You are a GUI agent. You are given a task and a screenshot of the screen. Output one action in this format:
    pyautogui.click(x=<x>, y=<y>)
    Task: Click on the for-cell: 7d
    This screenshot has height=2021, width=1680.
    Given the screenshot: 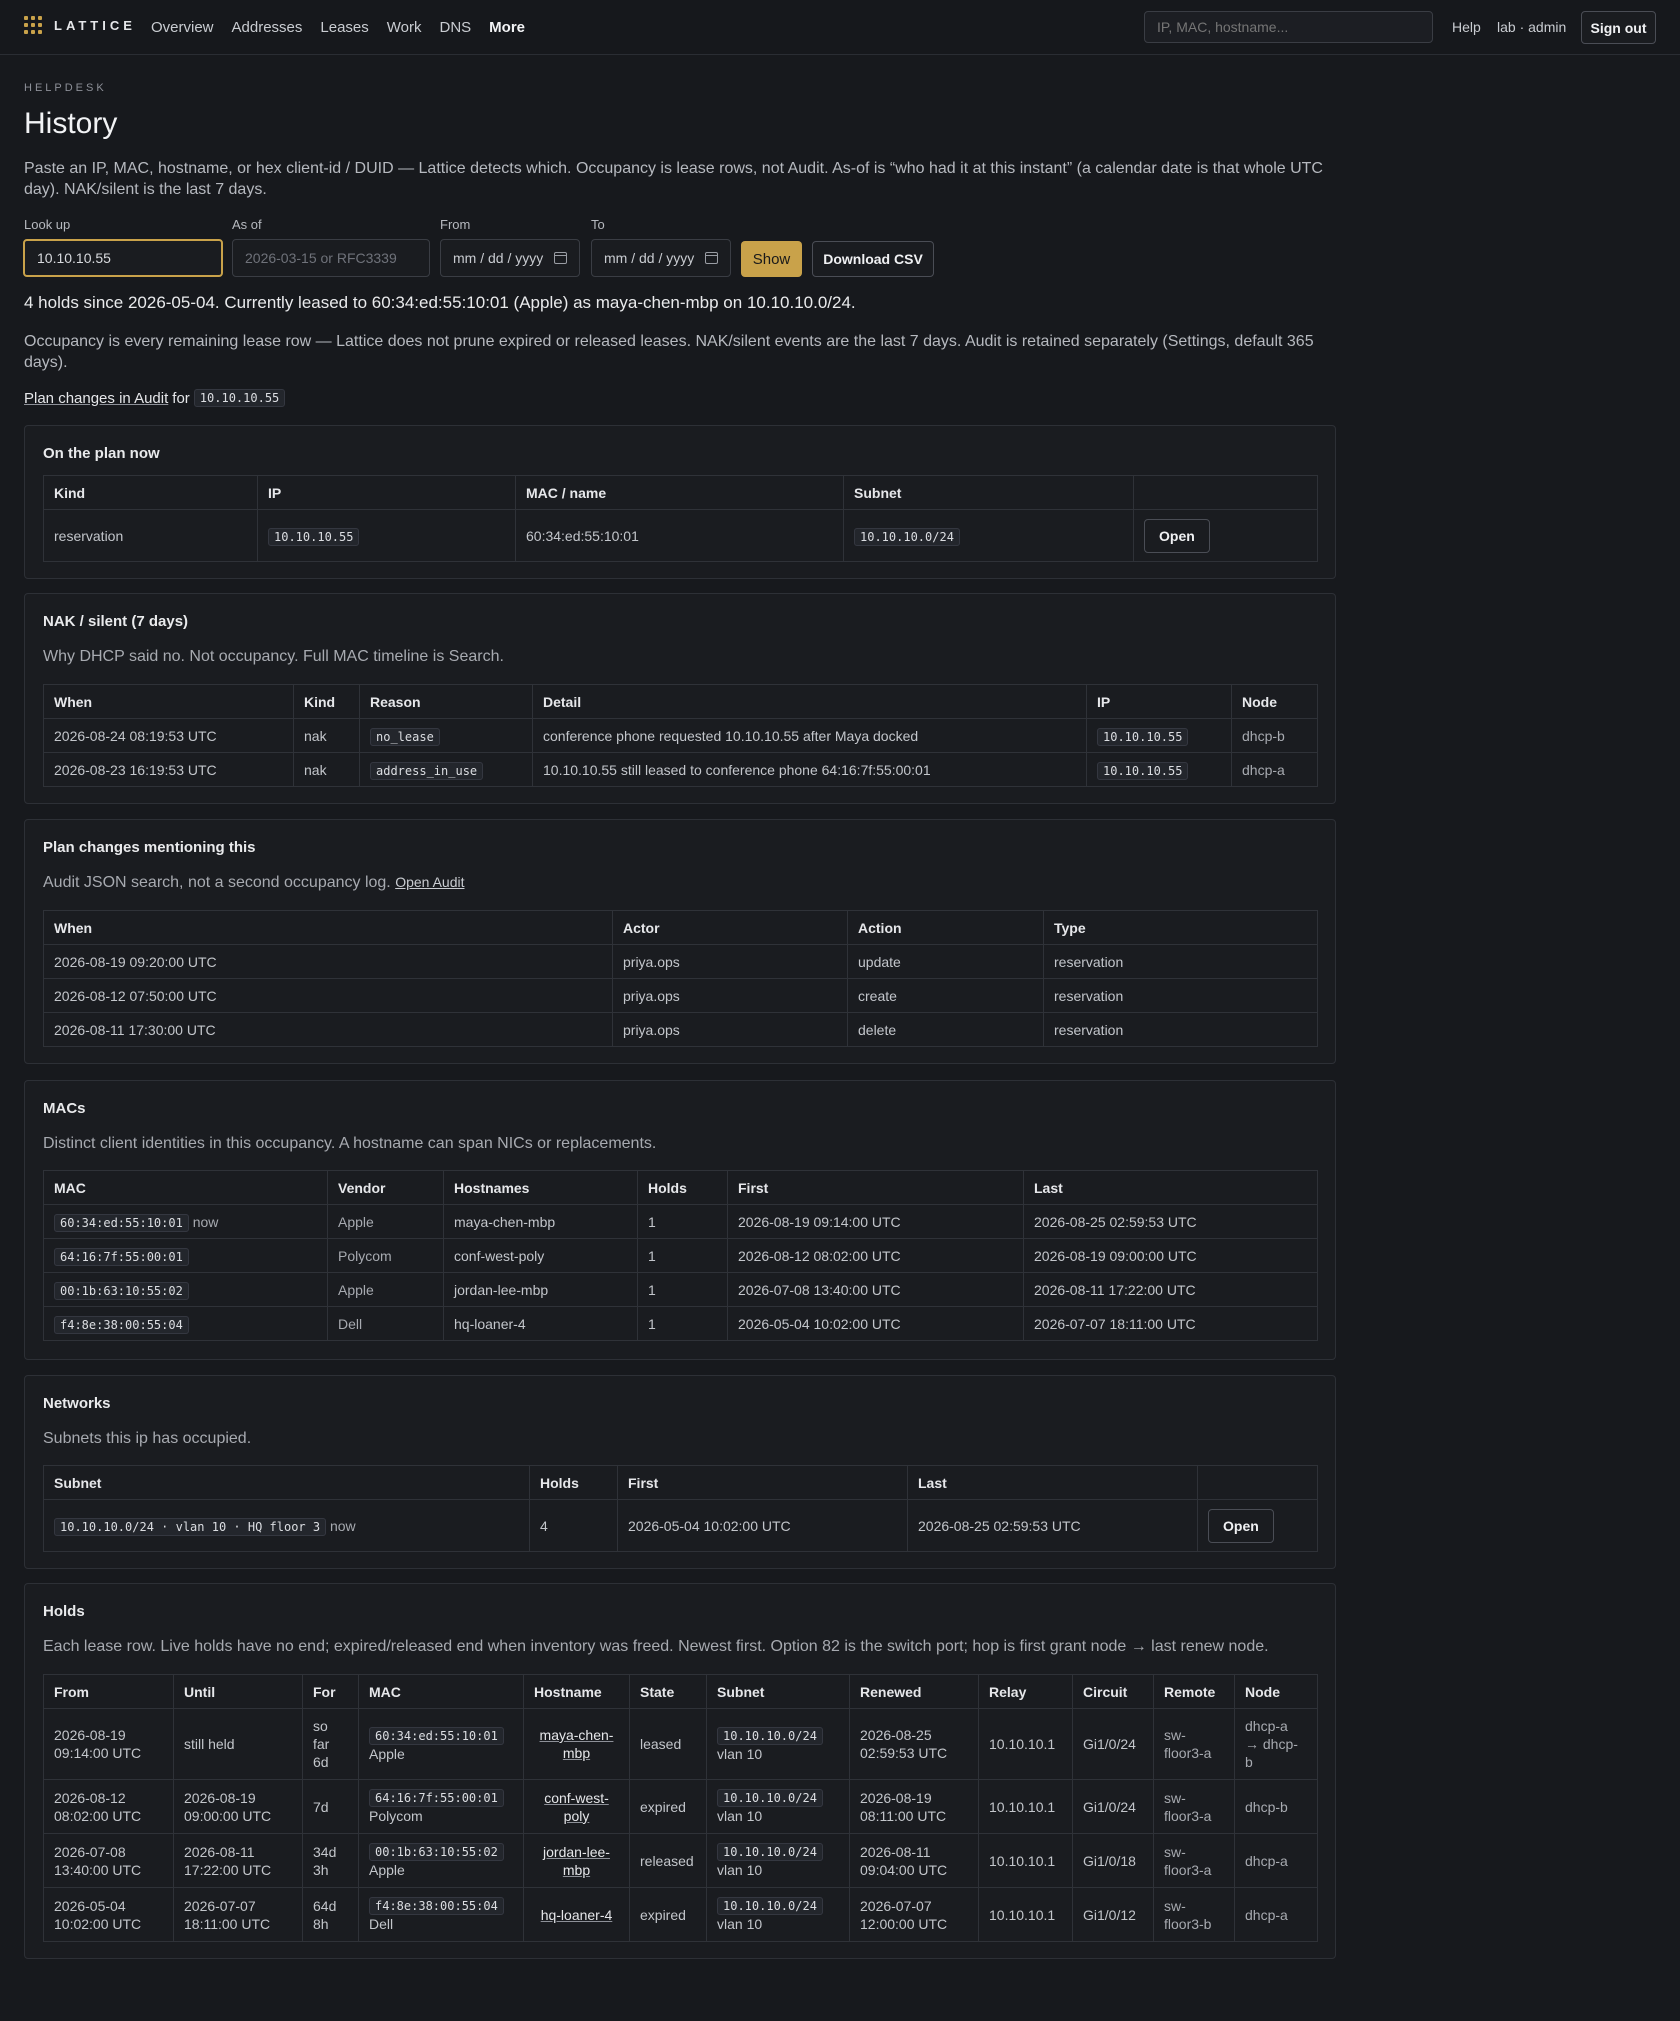 What is the action you would take?
    pyautogui.click(x=330, y=1806)
    